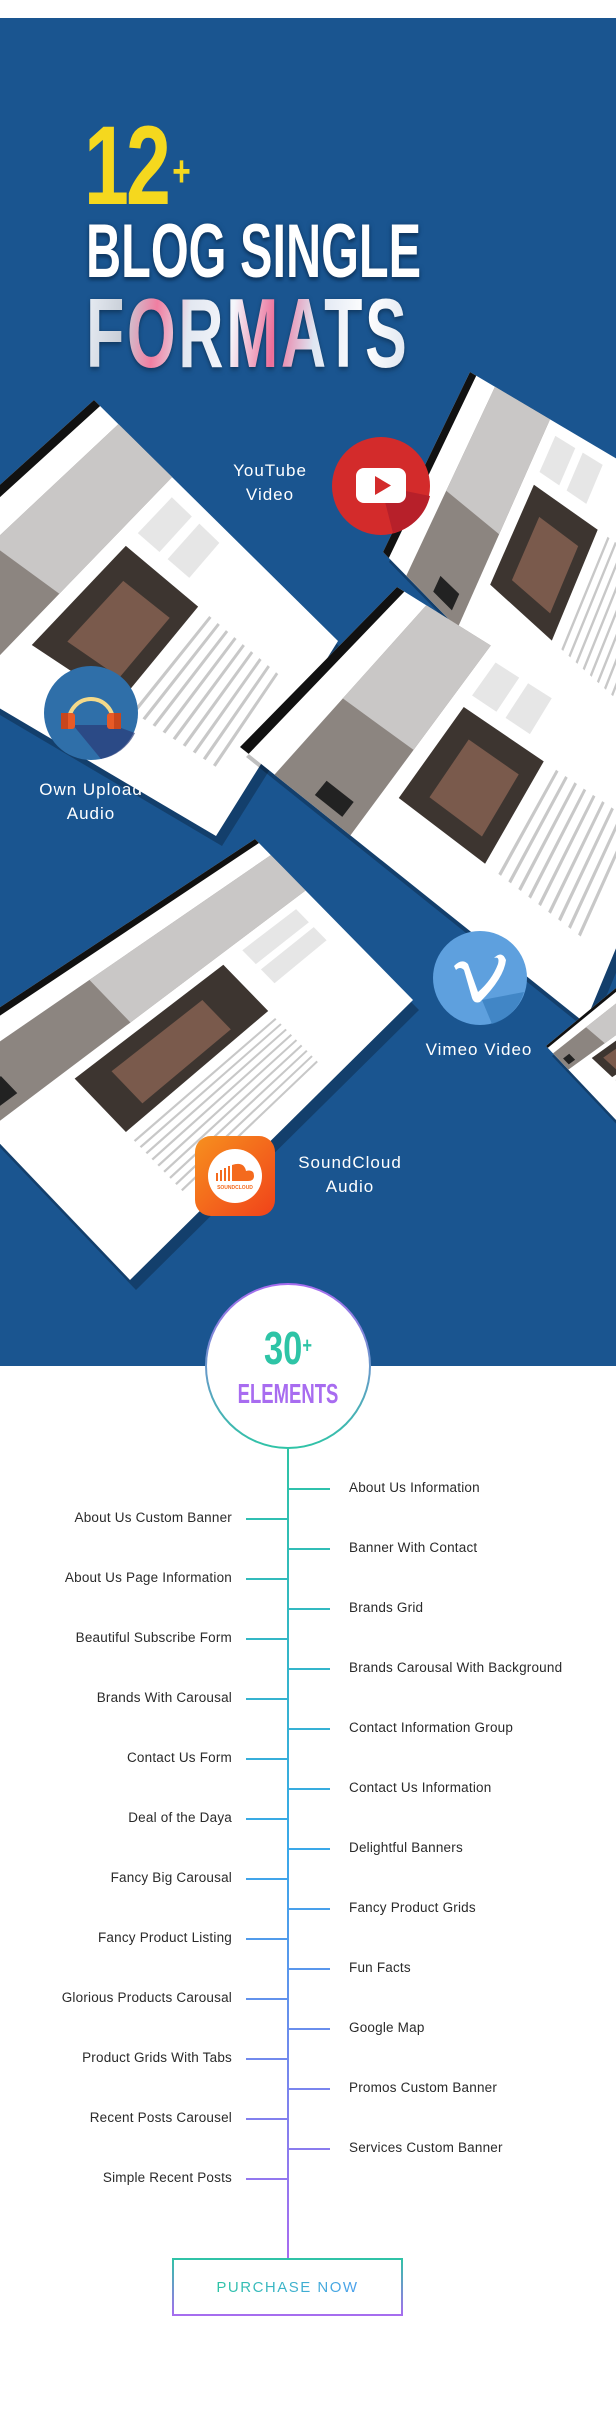 This screenshot has width=616, height=2413. I want to click on element-list-item: Fancy Big Carousal, so click(171, 1877).